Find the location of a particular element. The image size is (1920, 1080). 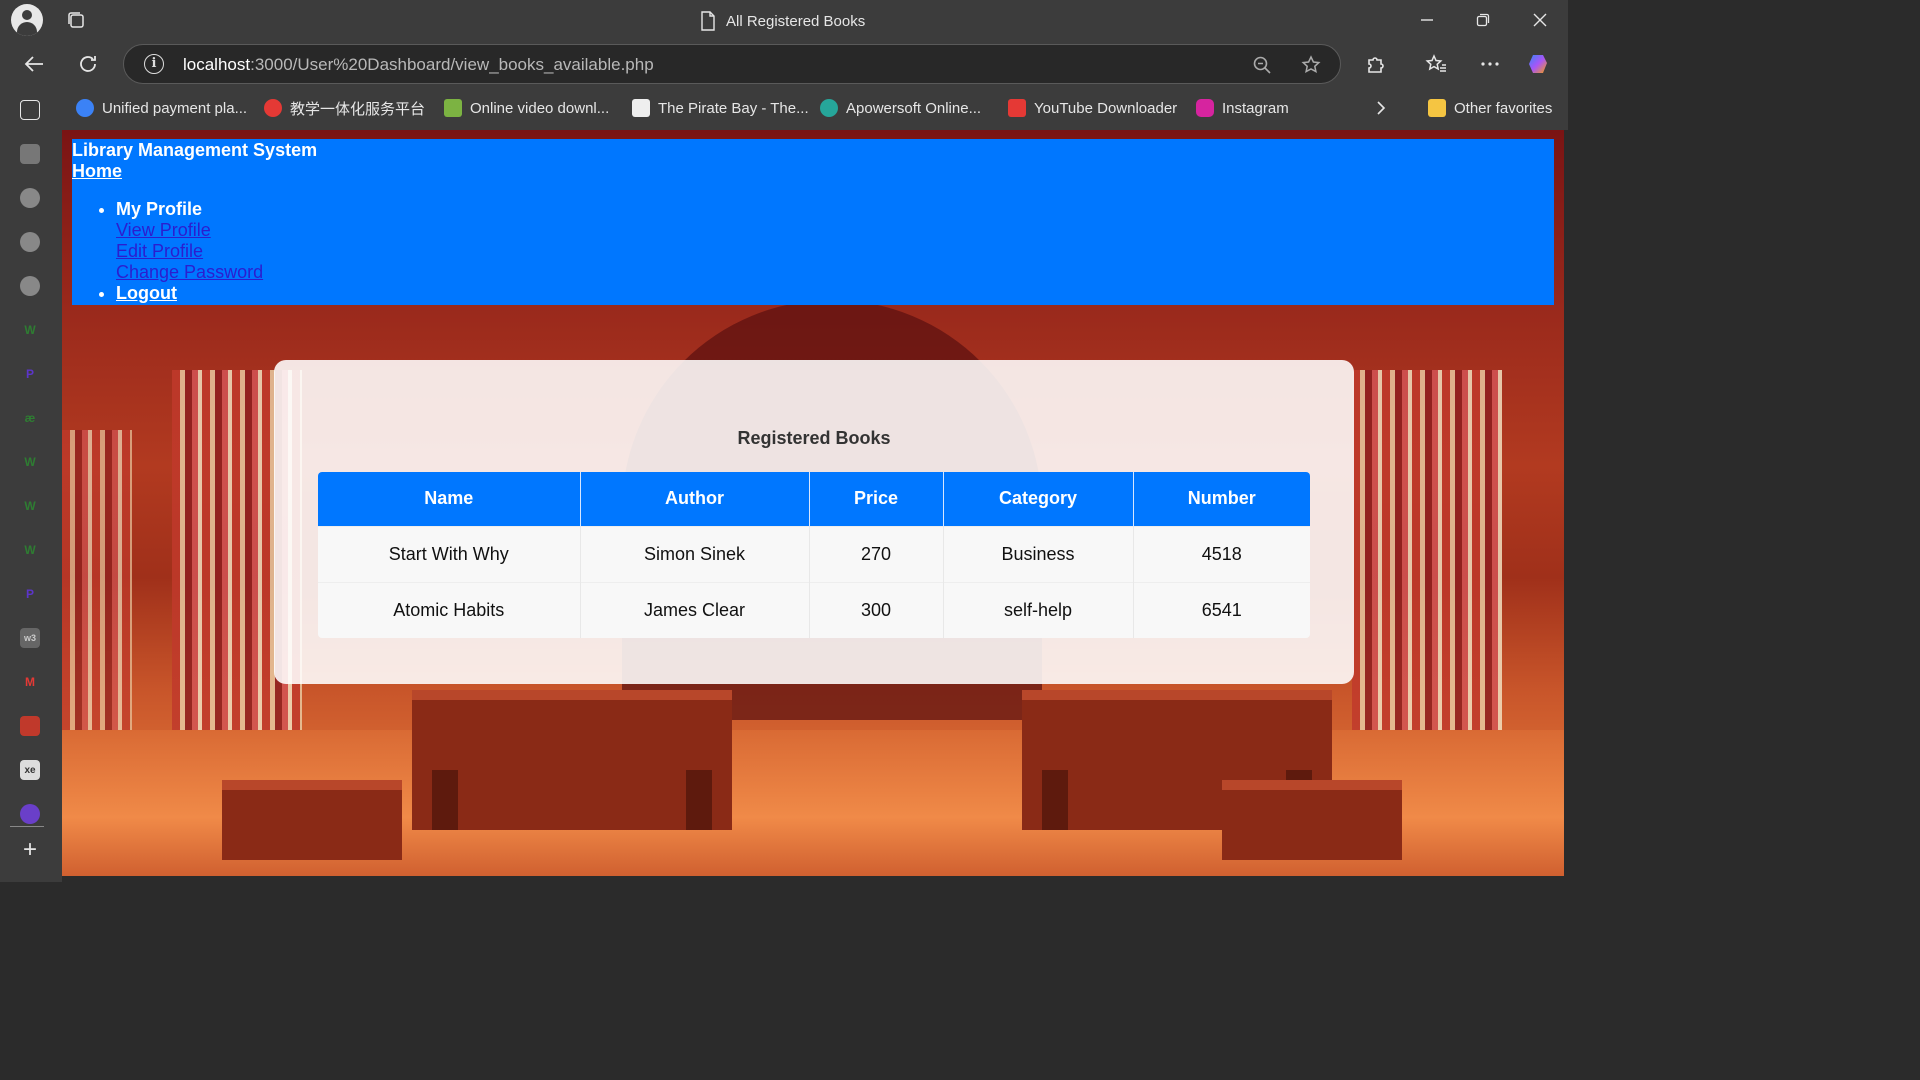

cell-author: James Clear is located at coordinates (695, 609).